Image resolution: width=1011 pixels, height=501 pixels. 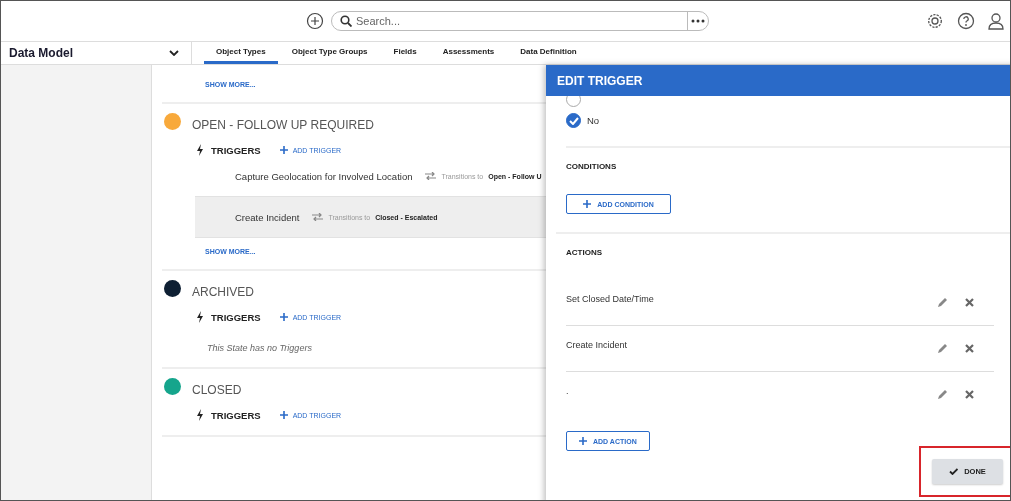 I want to click on user-icon, so click(x=996, y=21).